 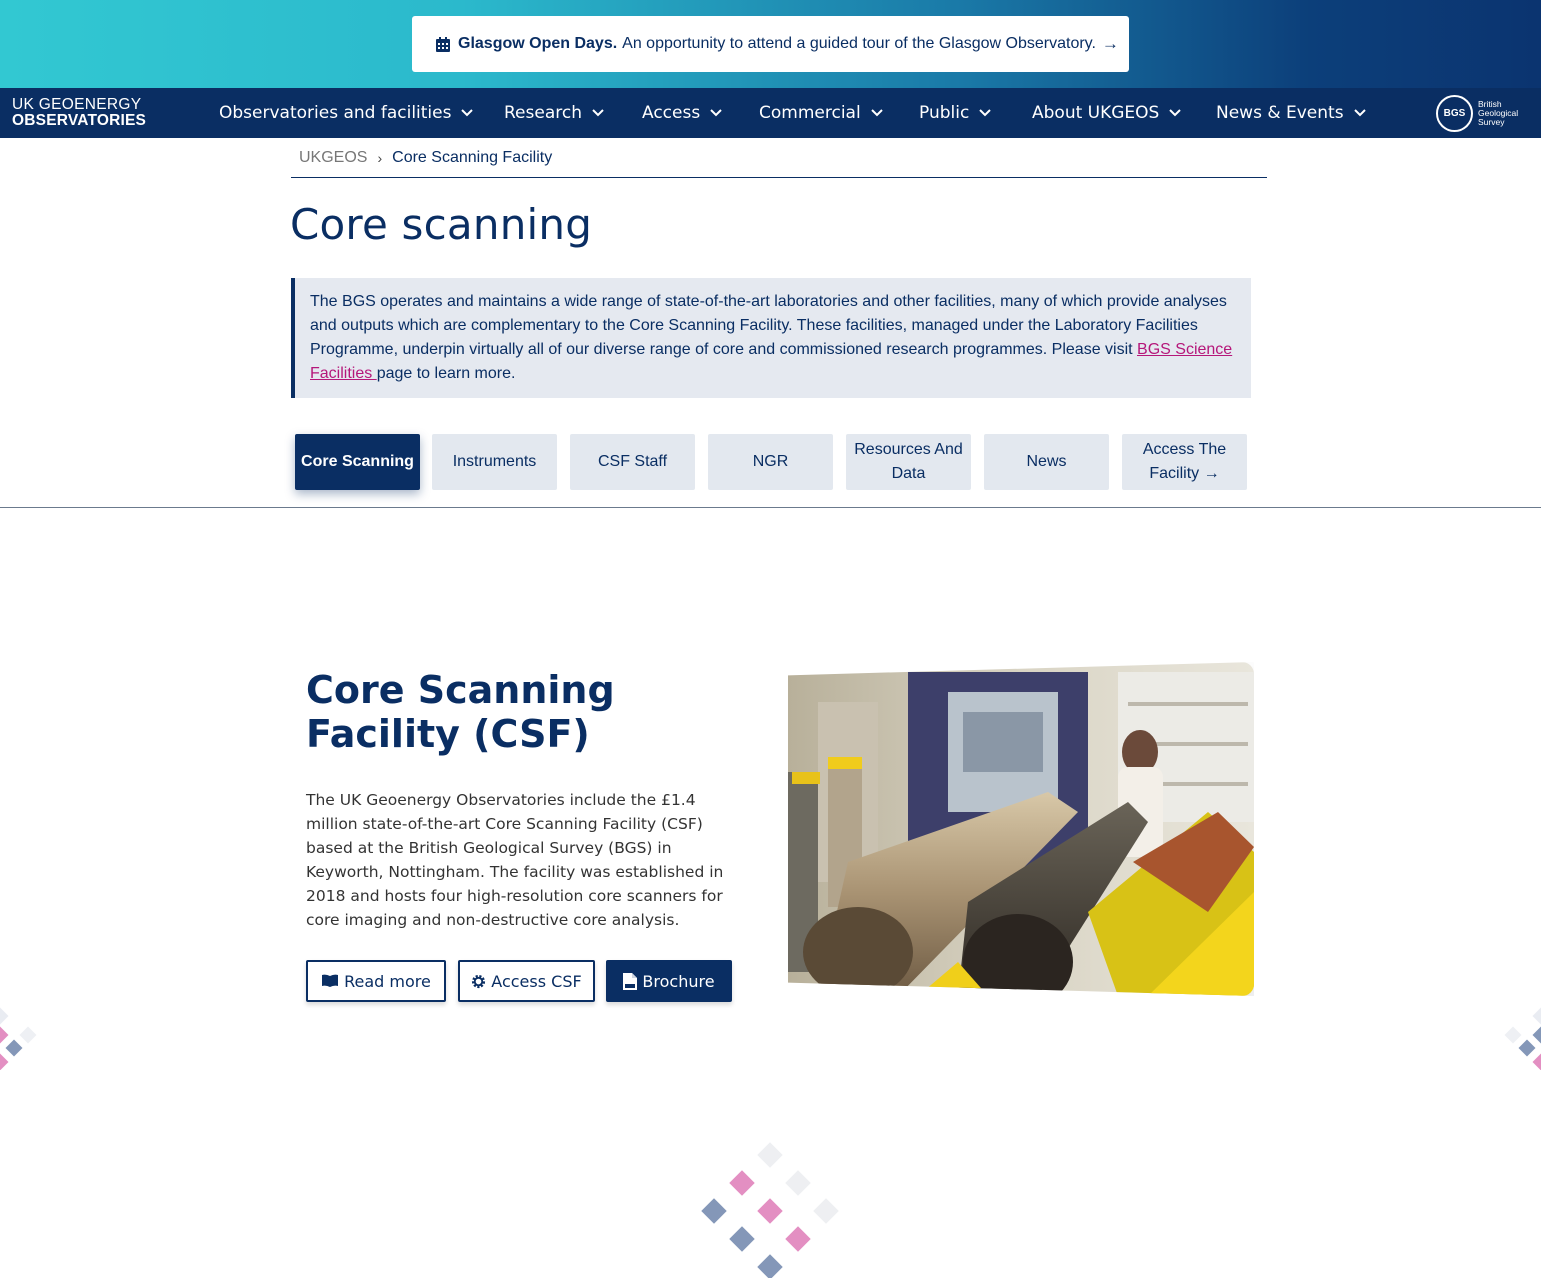 I want to click on site-logo: UK GEOENERGY OBSERVATORIES, so click(x=79, y=113).